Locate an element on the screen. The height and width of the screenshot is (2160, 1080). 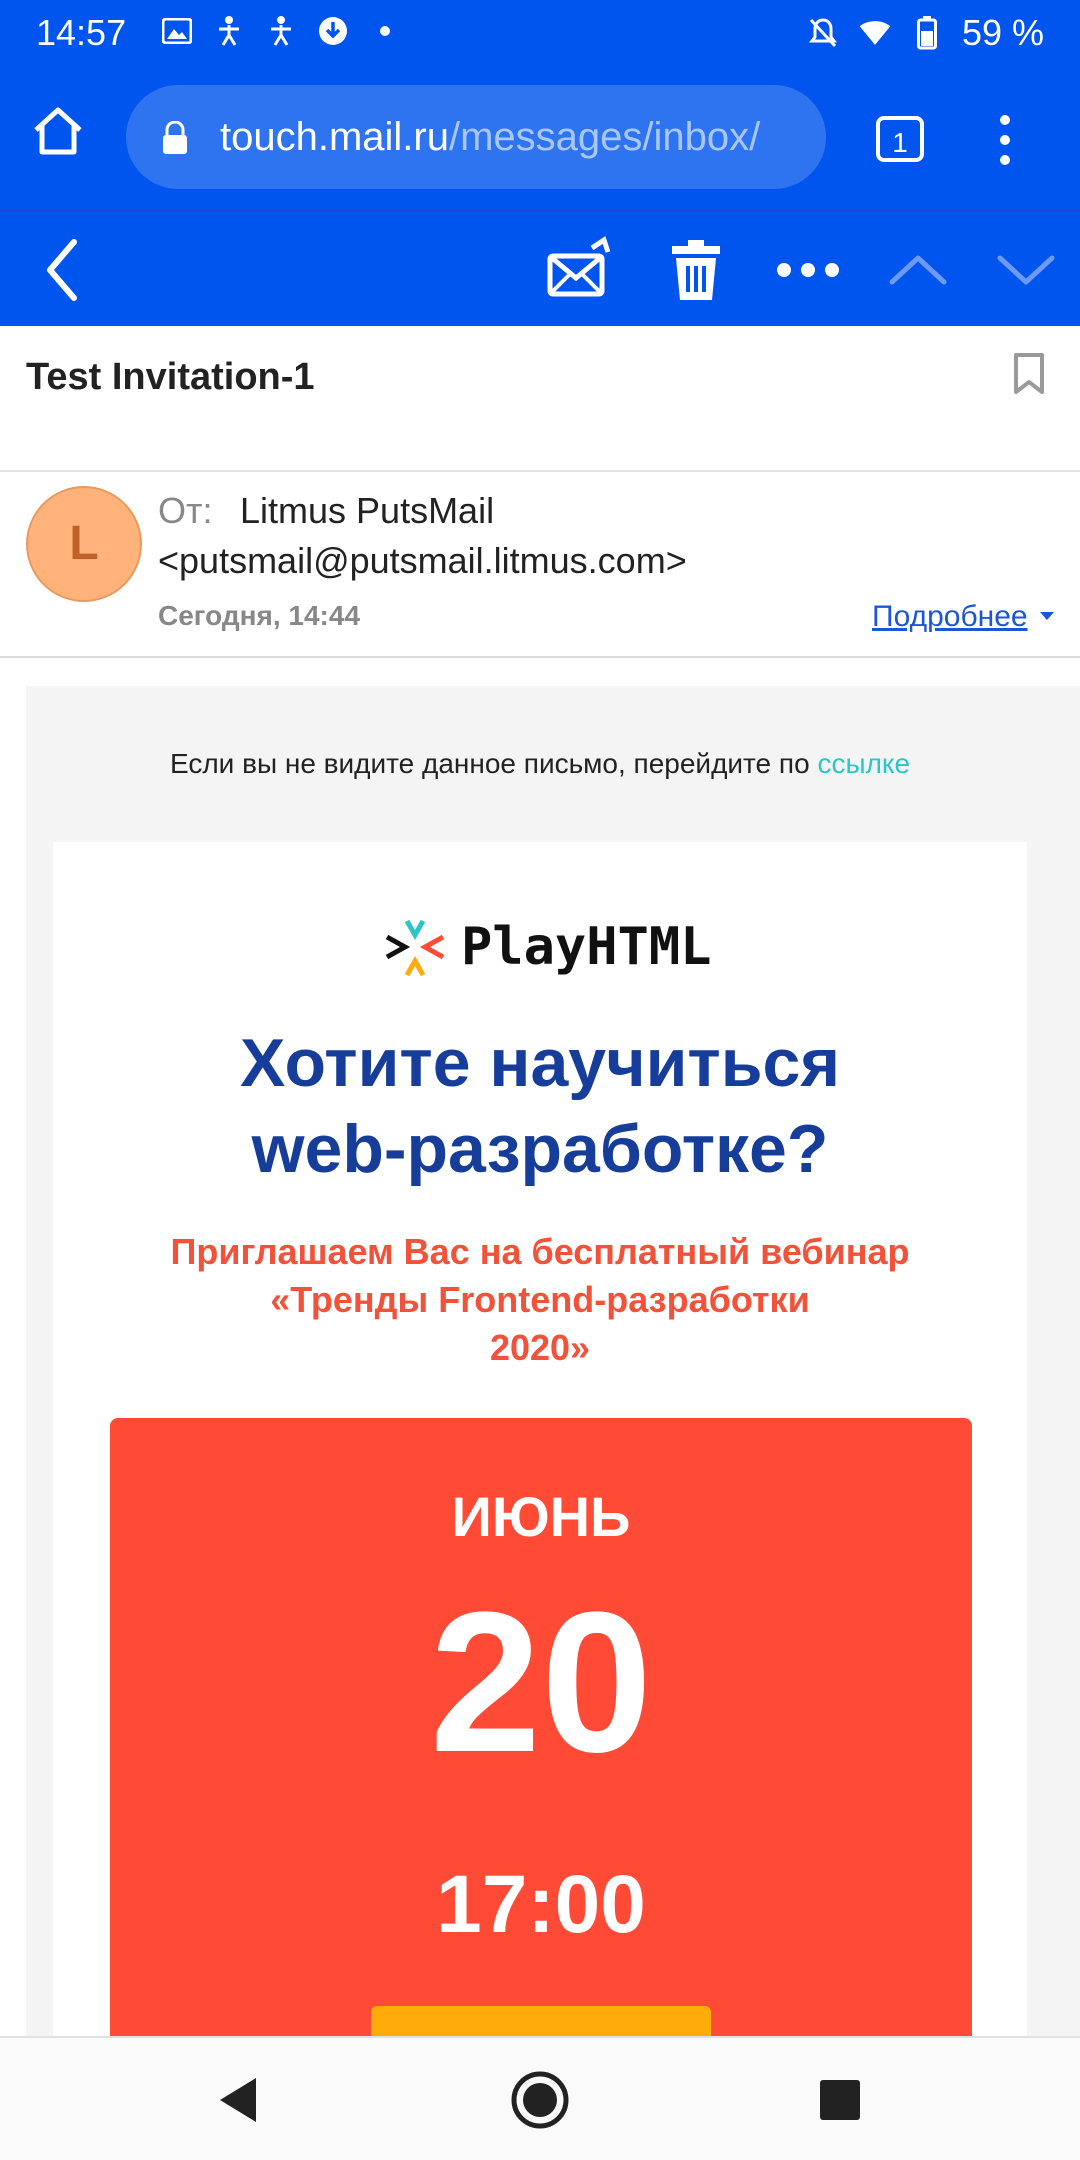
nav-recents-button is located at coordinates (840, 2100).